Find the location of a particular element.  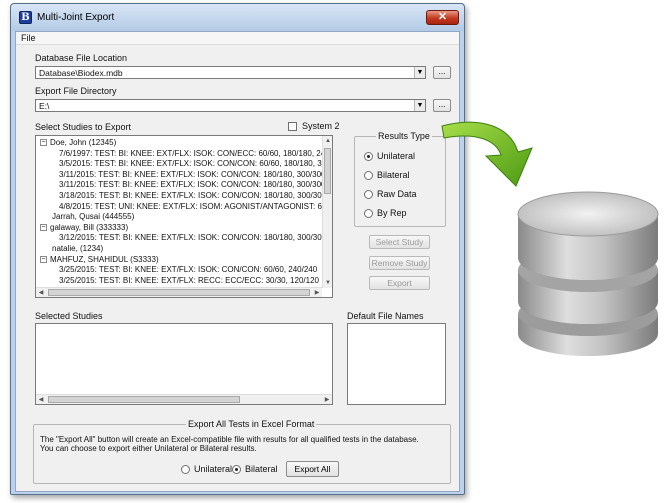

database-icon is located at coordinates (588, 273).